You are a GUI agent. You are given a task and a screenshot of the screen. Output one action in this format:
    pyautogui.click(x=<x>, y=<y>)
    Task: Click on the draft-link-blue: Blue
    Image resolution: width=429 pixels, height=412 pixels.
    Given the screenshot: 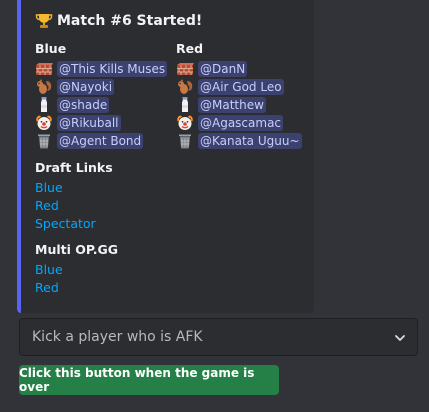 What is the action you would take?
    pyautogui.click(x=49, y=187)
    